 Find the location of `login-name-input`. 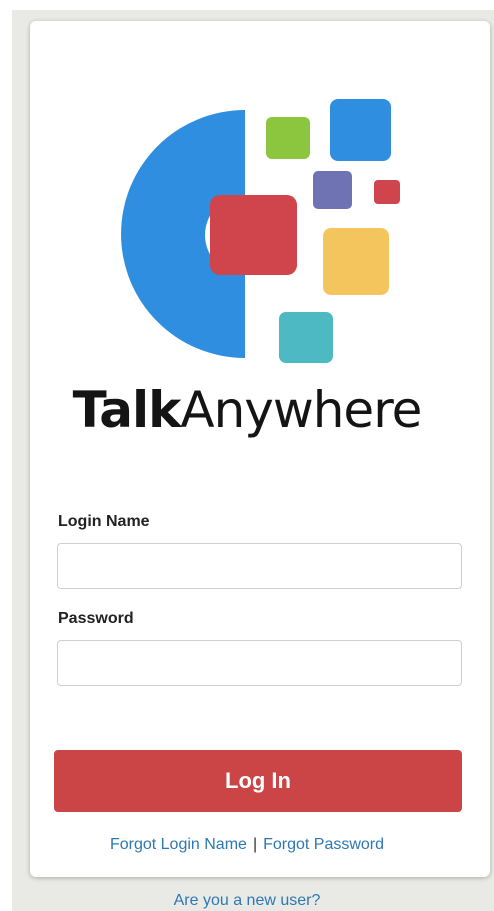

login-name-input is located at coordinates (259, 566).